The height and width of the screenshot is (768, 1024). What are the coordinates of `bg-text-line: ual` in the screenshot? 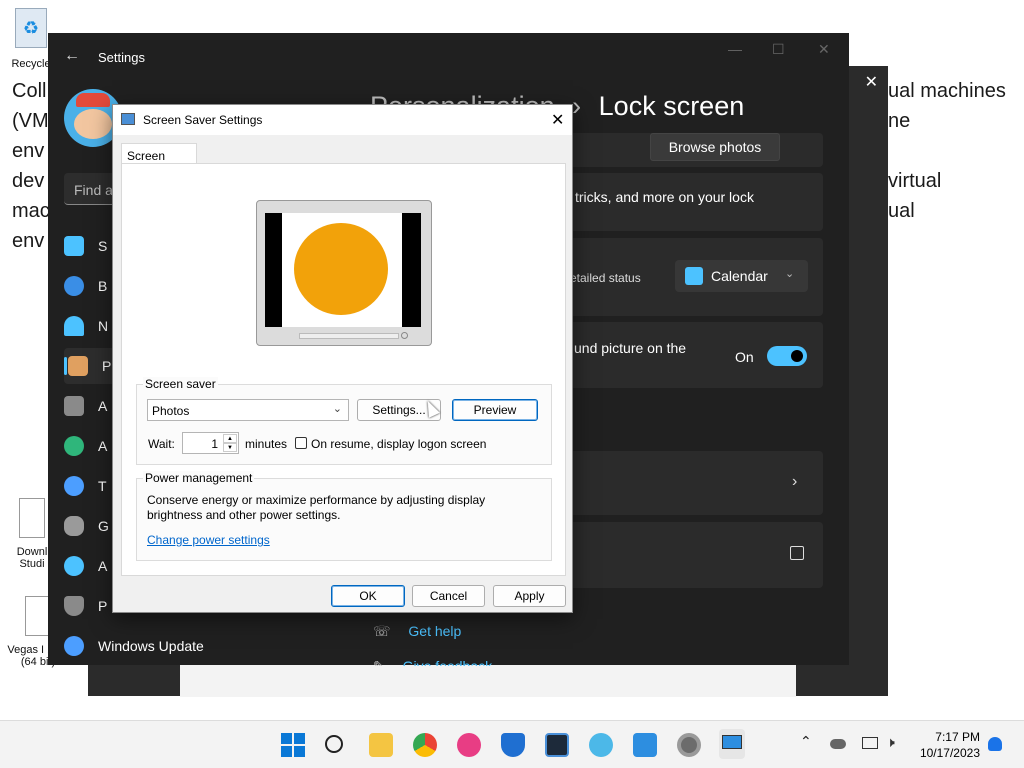 It's located at (901, 211).